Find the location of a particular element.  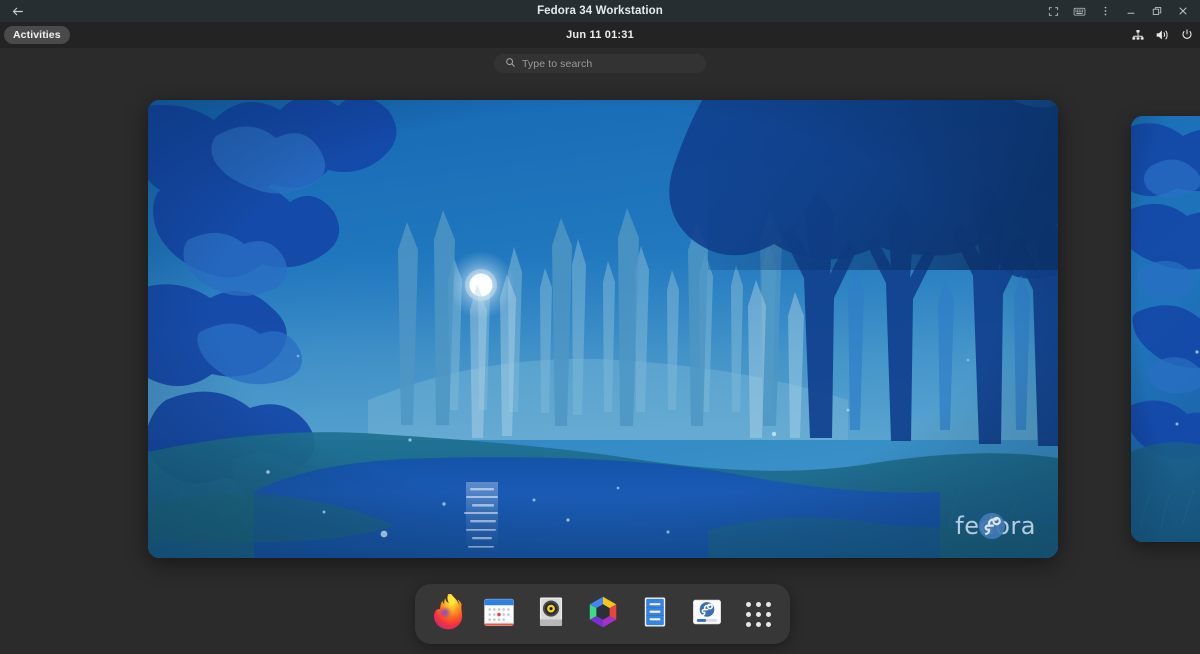

dock-item-photos is located at coordinates (603, 614).